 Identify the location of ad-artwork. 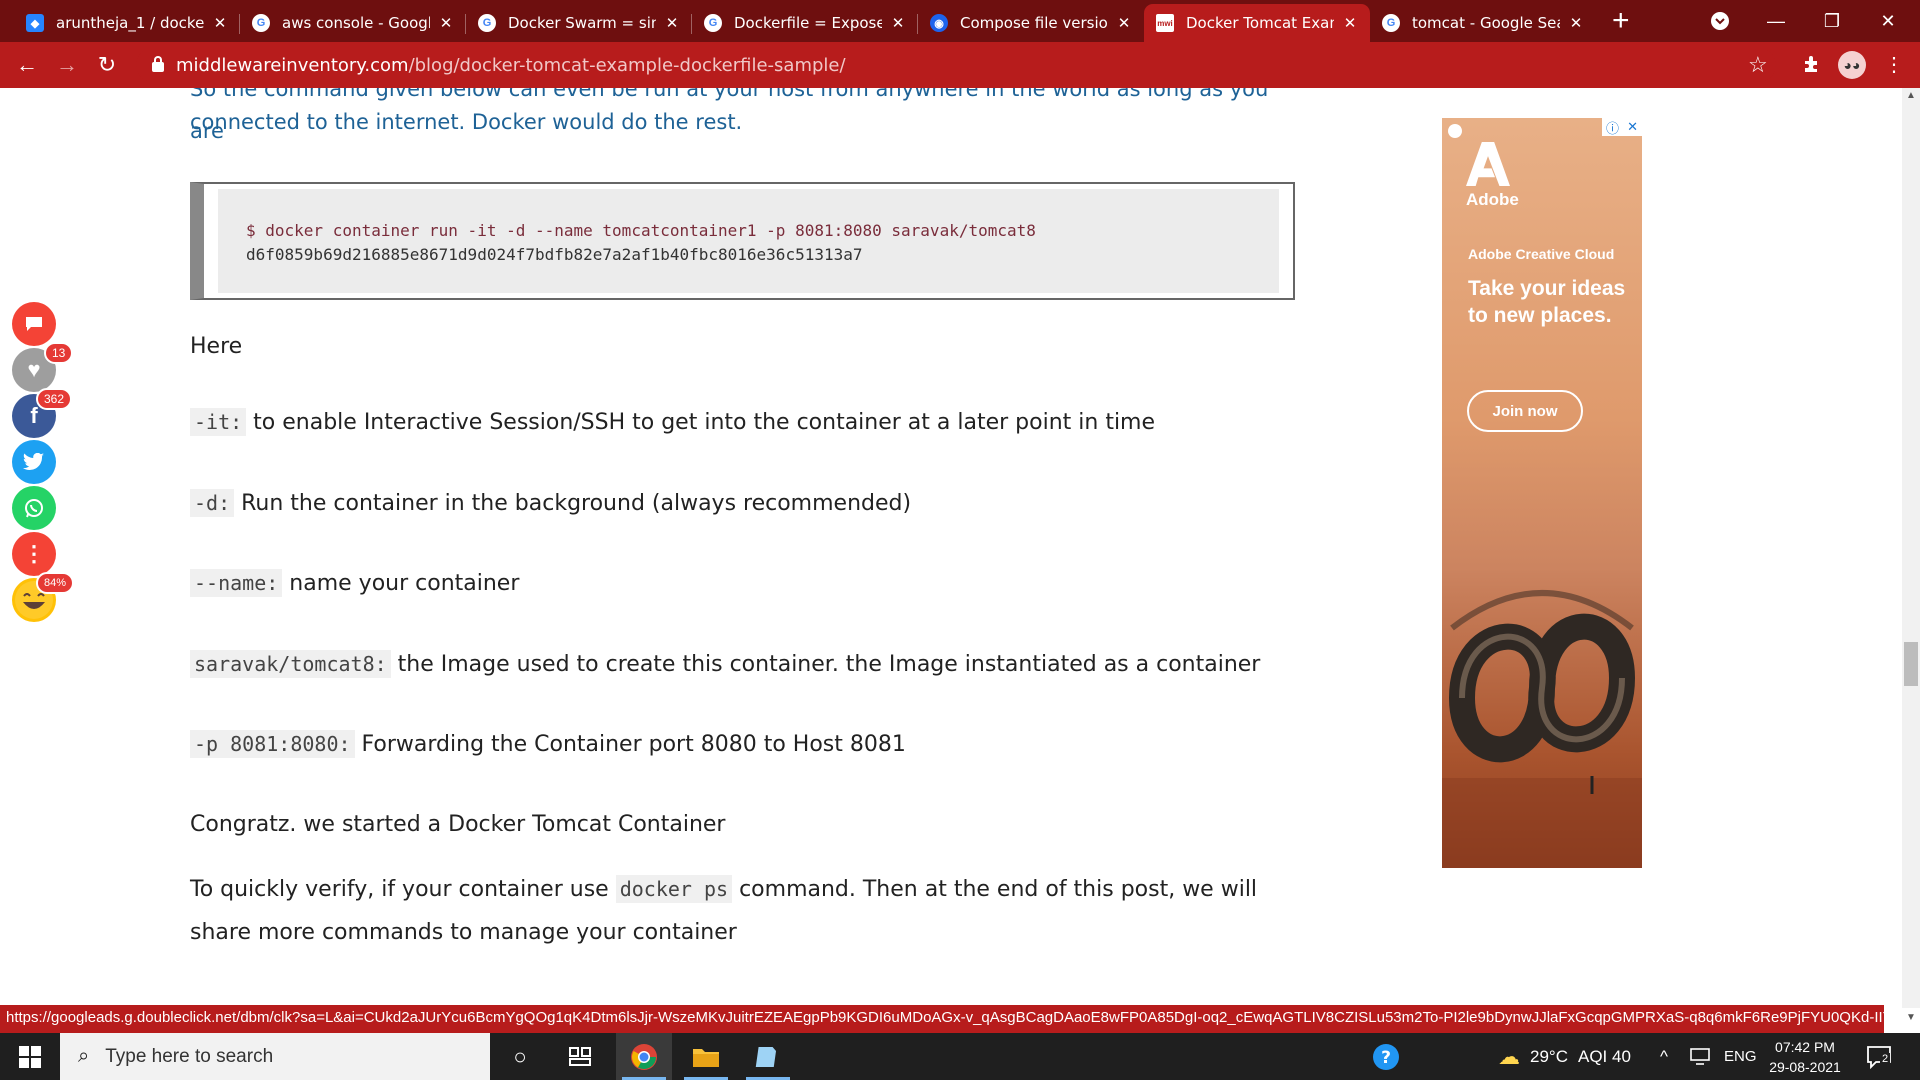
(1542, 729).